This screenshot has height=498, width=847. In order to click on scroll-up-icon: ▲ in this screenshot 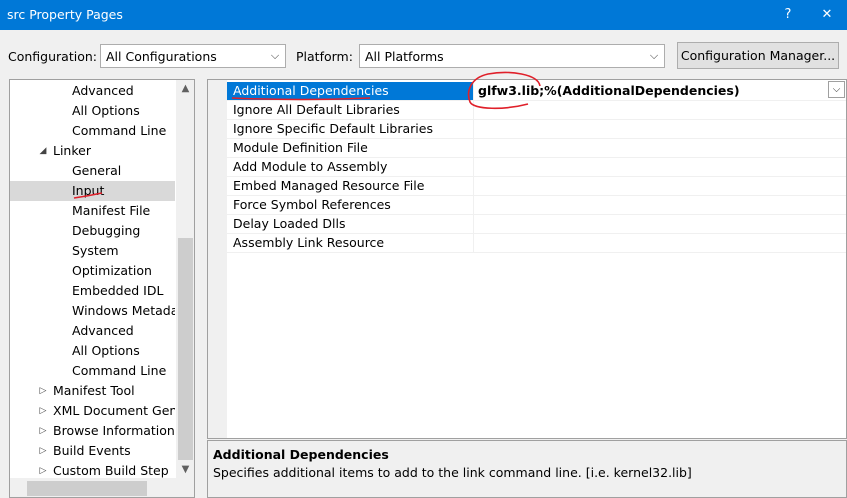, I will do `click(185, 88)`.